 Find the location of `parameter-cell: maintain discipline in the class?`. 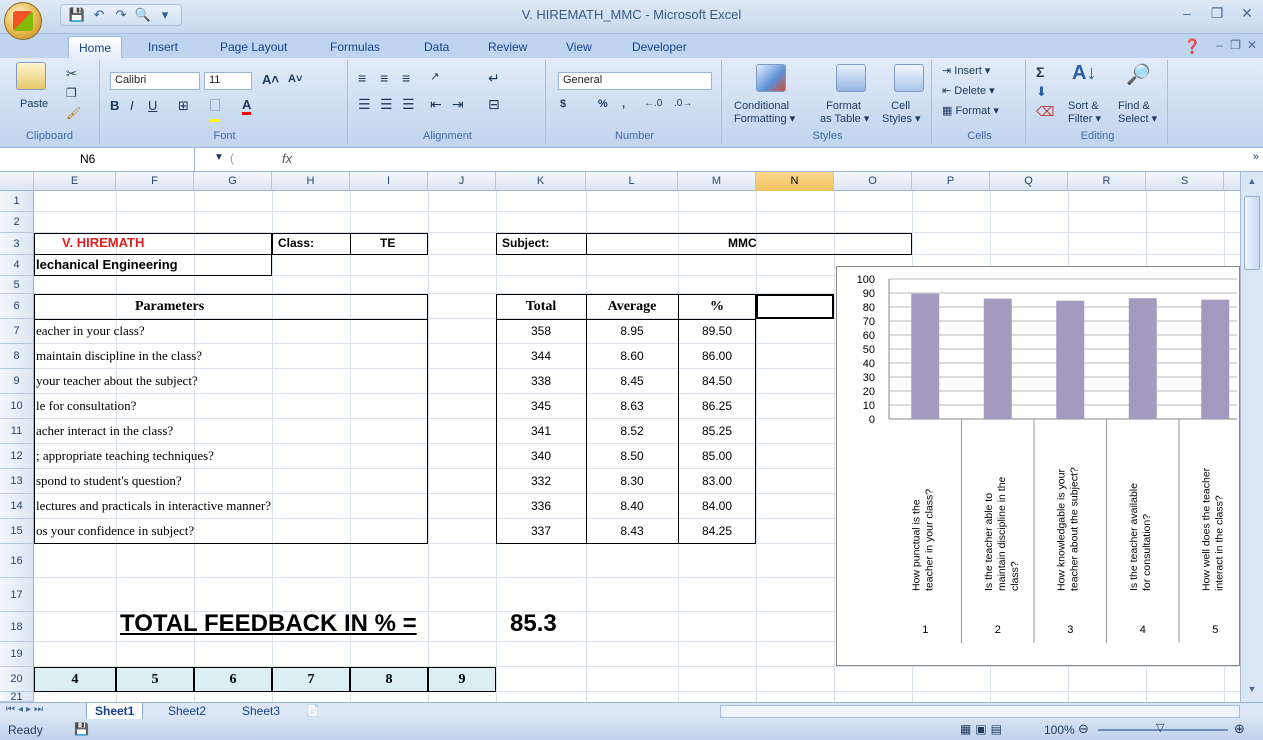

parameter-cell: maintain discipline in the class? is located at coordinates (231, 356).